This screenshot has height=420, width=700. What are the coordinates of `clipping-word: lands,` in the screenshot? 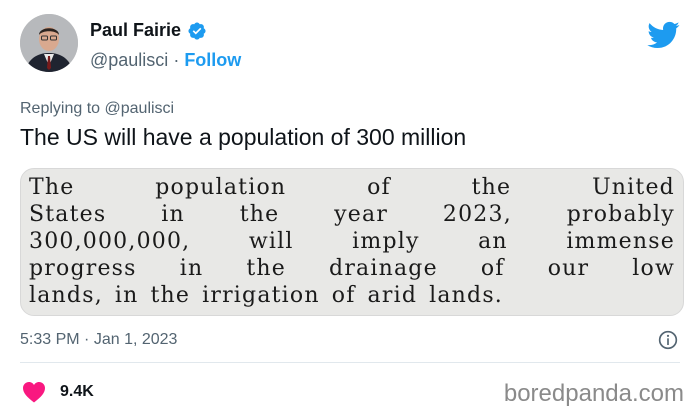 It's located at (66, 295).